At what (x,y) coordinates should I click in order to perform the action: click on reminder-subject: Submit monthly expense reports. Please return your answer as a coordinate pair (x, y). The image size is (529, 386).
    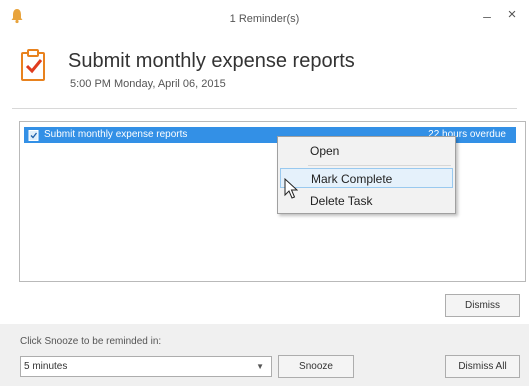
    Looking at the image, I should click on (211, 61).